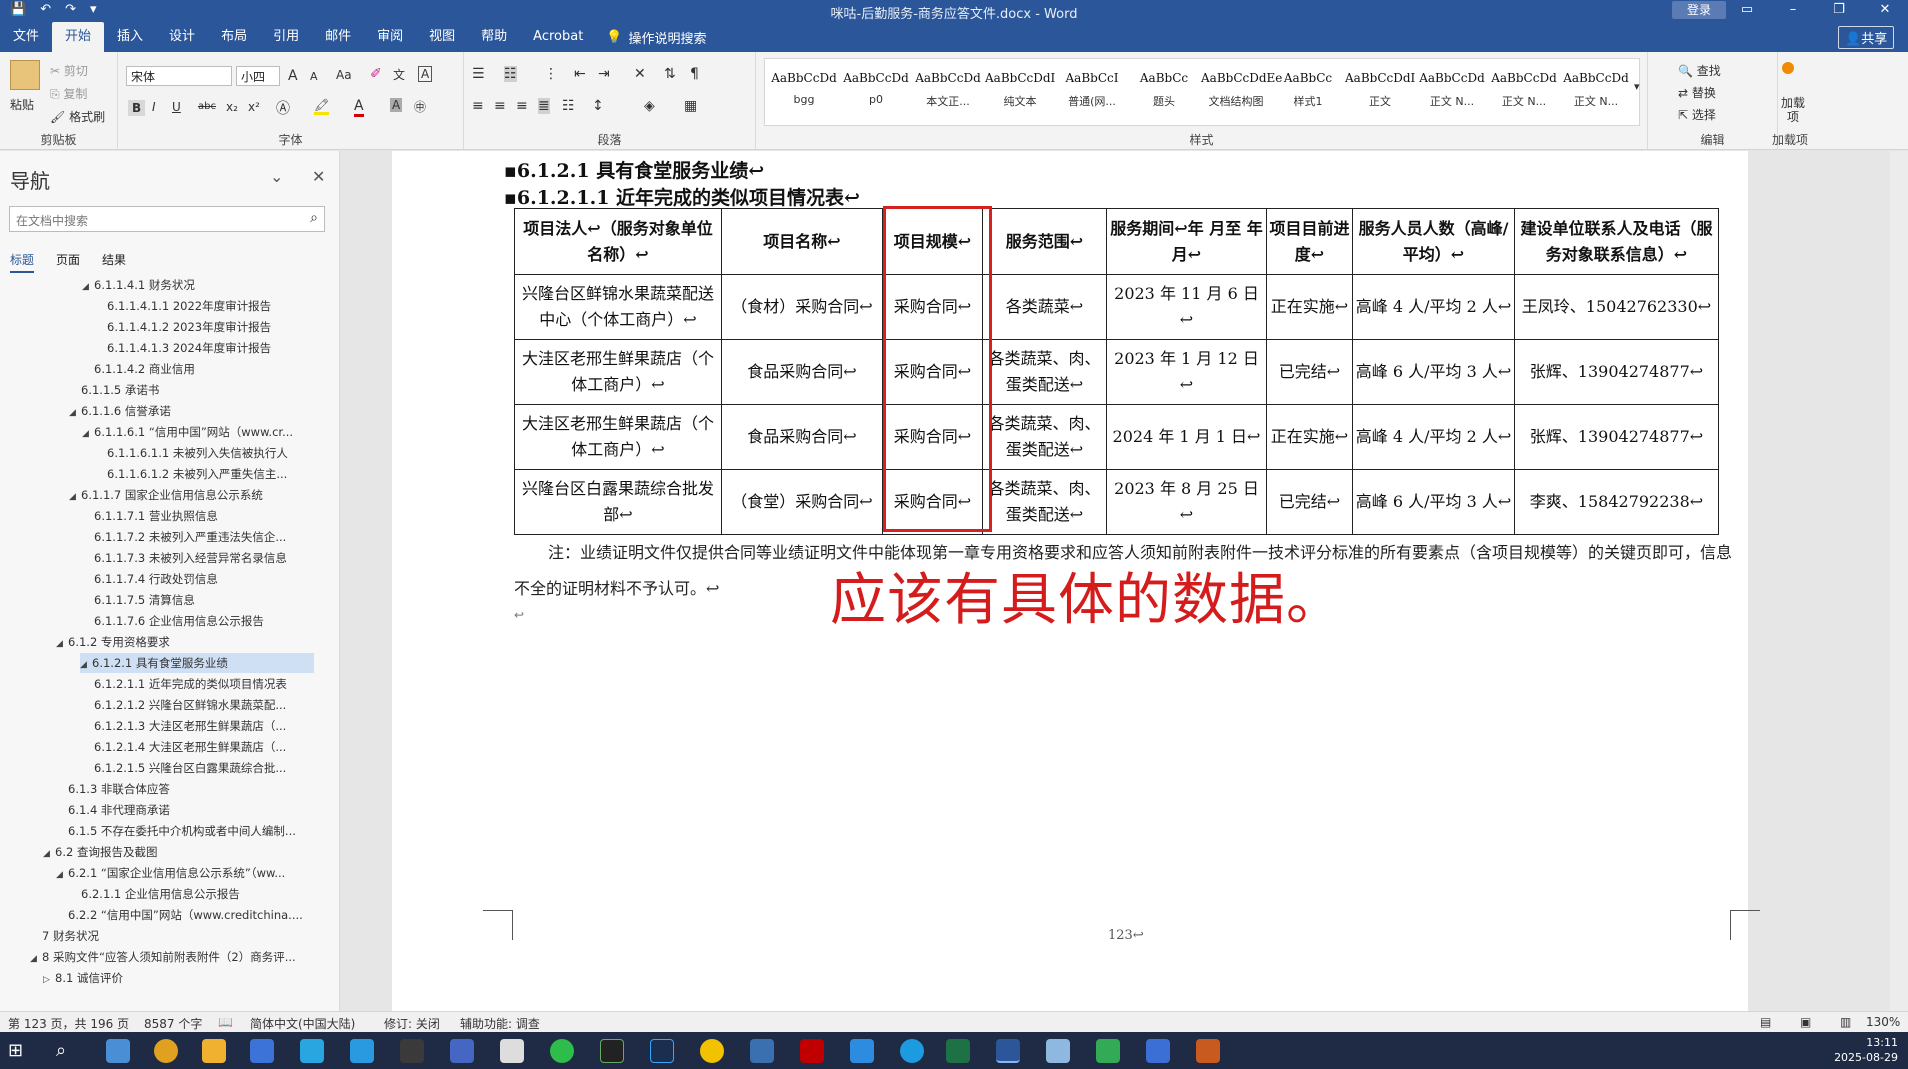 The height and width of the screenshot is (1069, 1908). What do you see at coordinates (1793, 11) in the screenshot?
I see `minimize-icon: –` at bounding box center [1793, 11].